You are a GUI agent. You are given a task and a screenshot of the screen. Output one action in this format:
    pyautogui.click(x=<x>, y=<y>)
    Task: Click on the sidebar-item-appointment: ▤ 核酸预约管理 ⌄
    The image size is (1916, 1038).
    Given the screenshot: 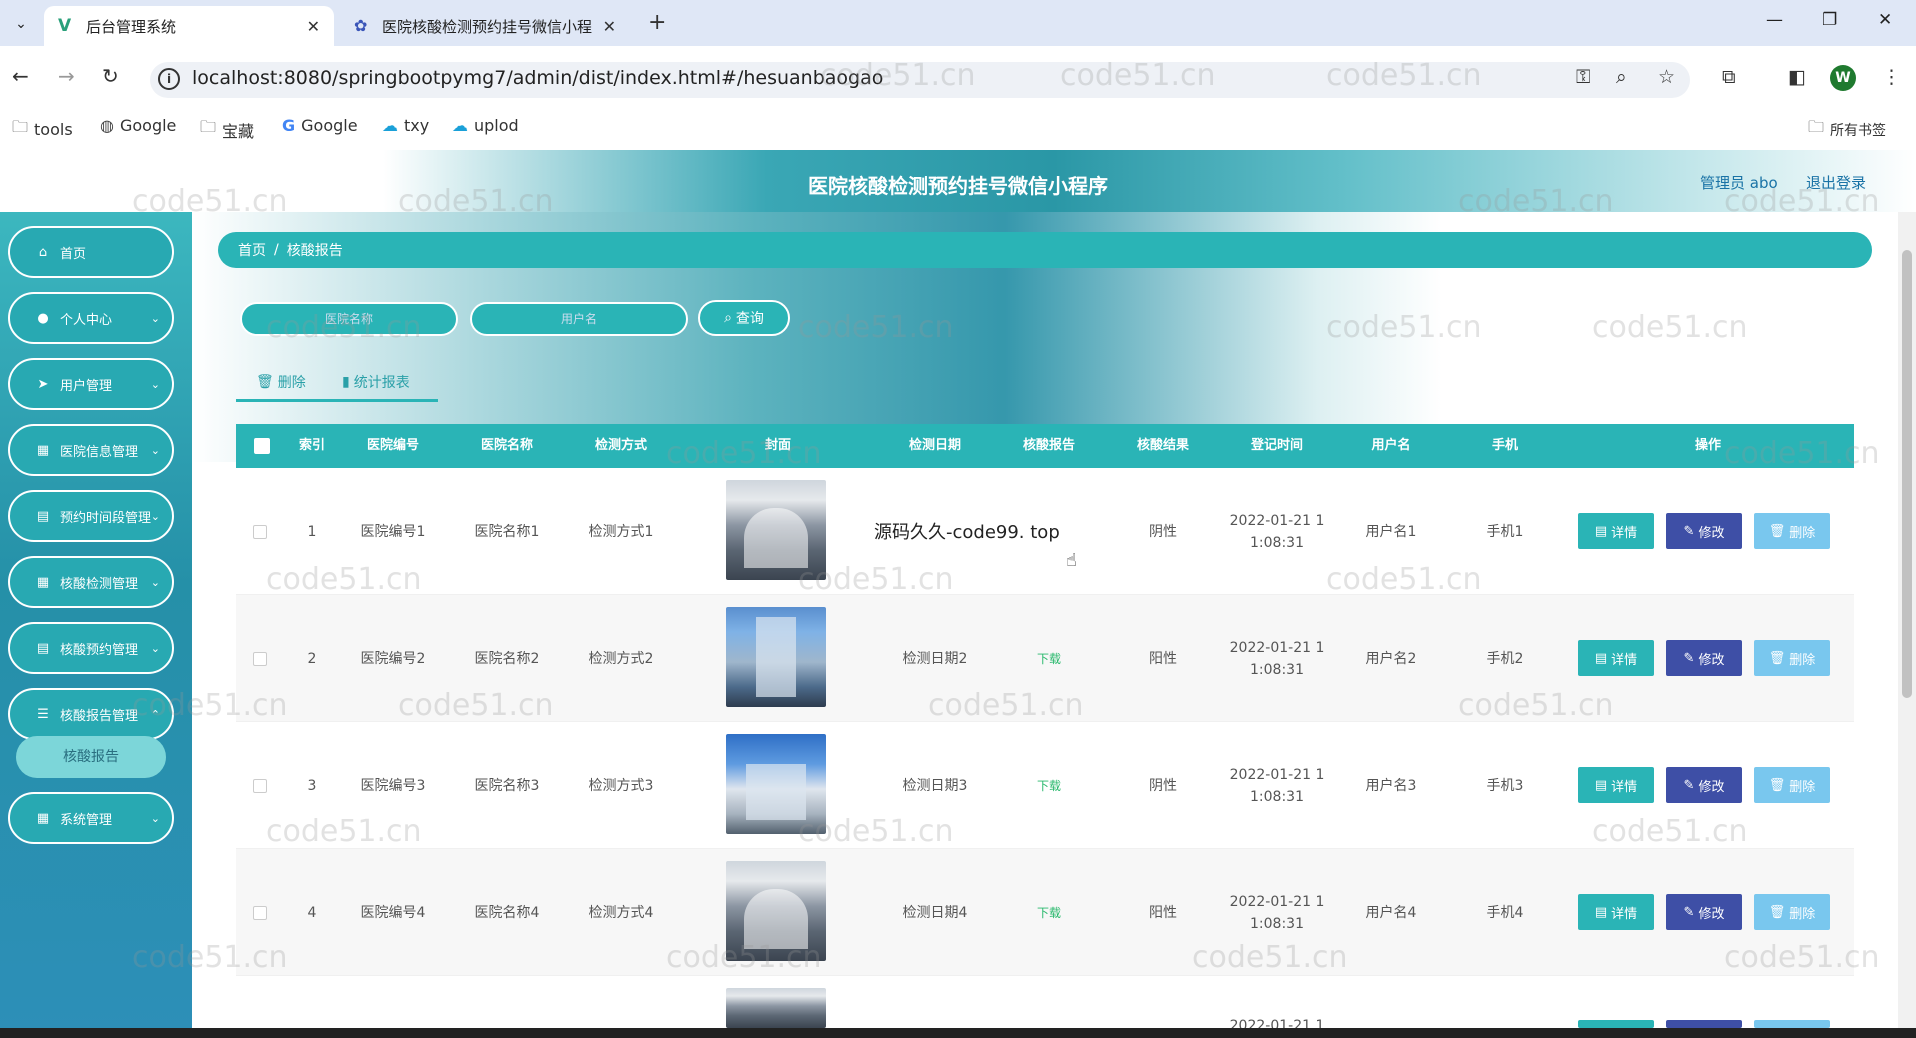 What is the action you would take?
    pyautogui.click(x=91, y=648)
    